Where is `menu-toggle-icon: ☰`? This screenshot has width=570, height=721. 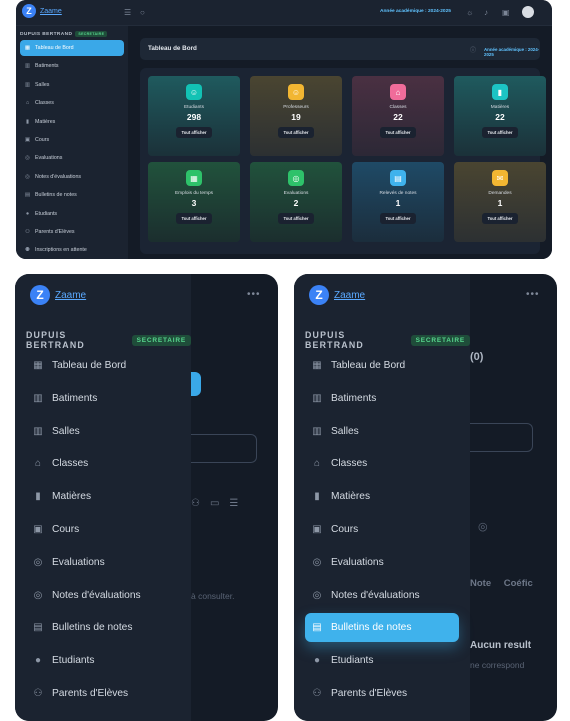
menu-toggle-icon: ☰ is located at coordinates (127, 12).